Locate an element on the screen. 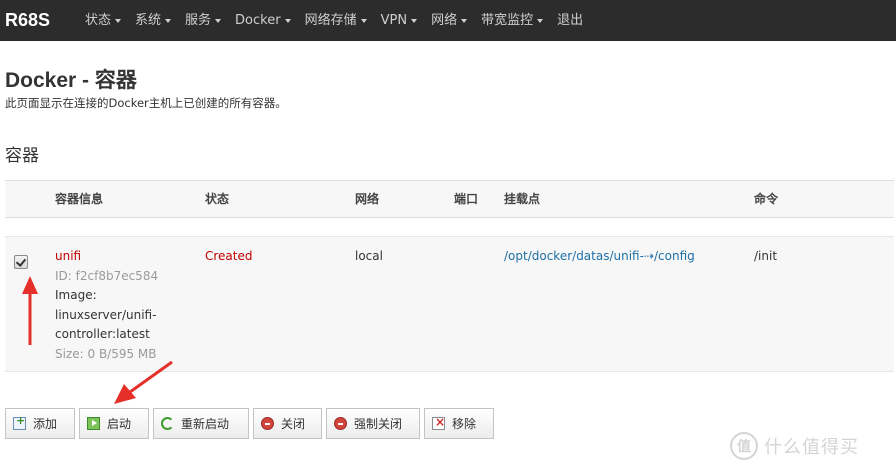  menu-status: 状态 is located at coordinates (103, 20).